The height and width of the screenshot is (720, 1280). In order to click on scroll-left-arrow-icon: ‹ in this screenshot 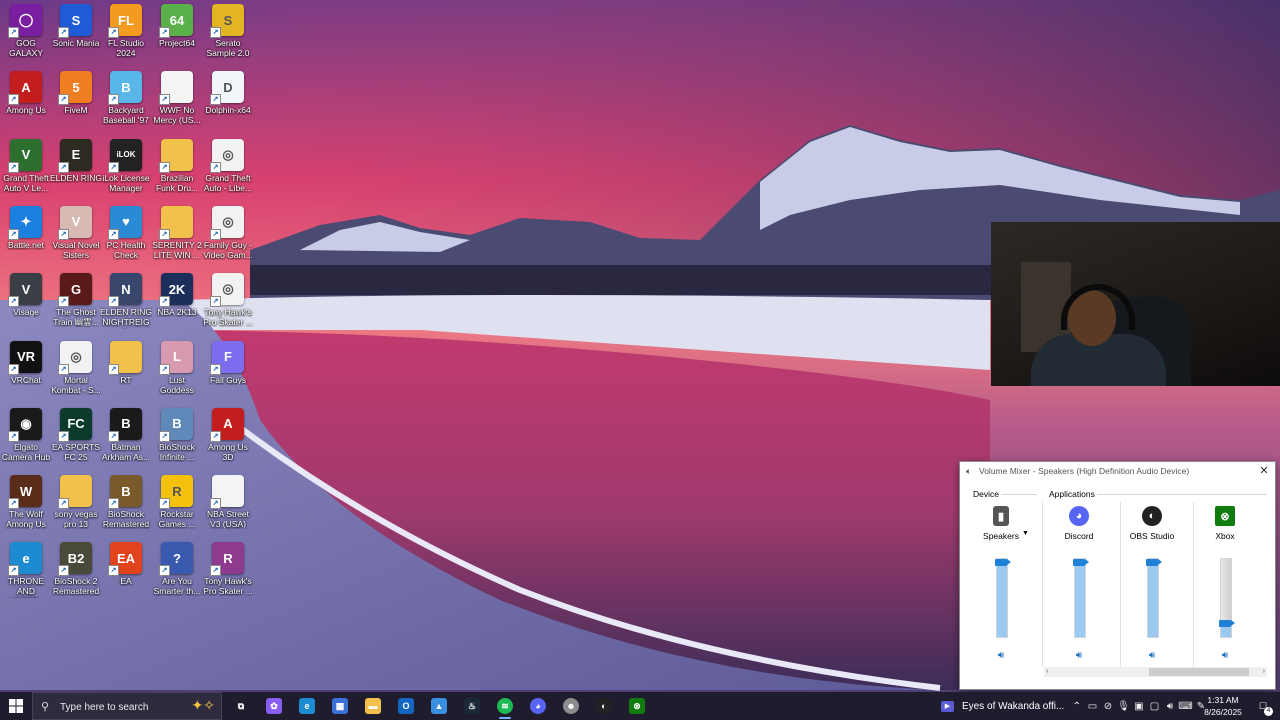, I will do `click(1047, 672)`.